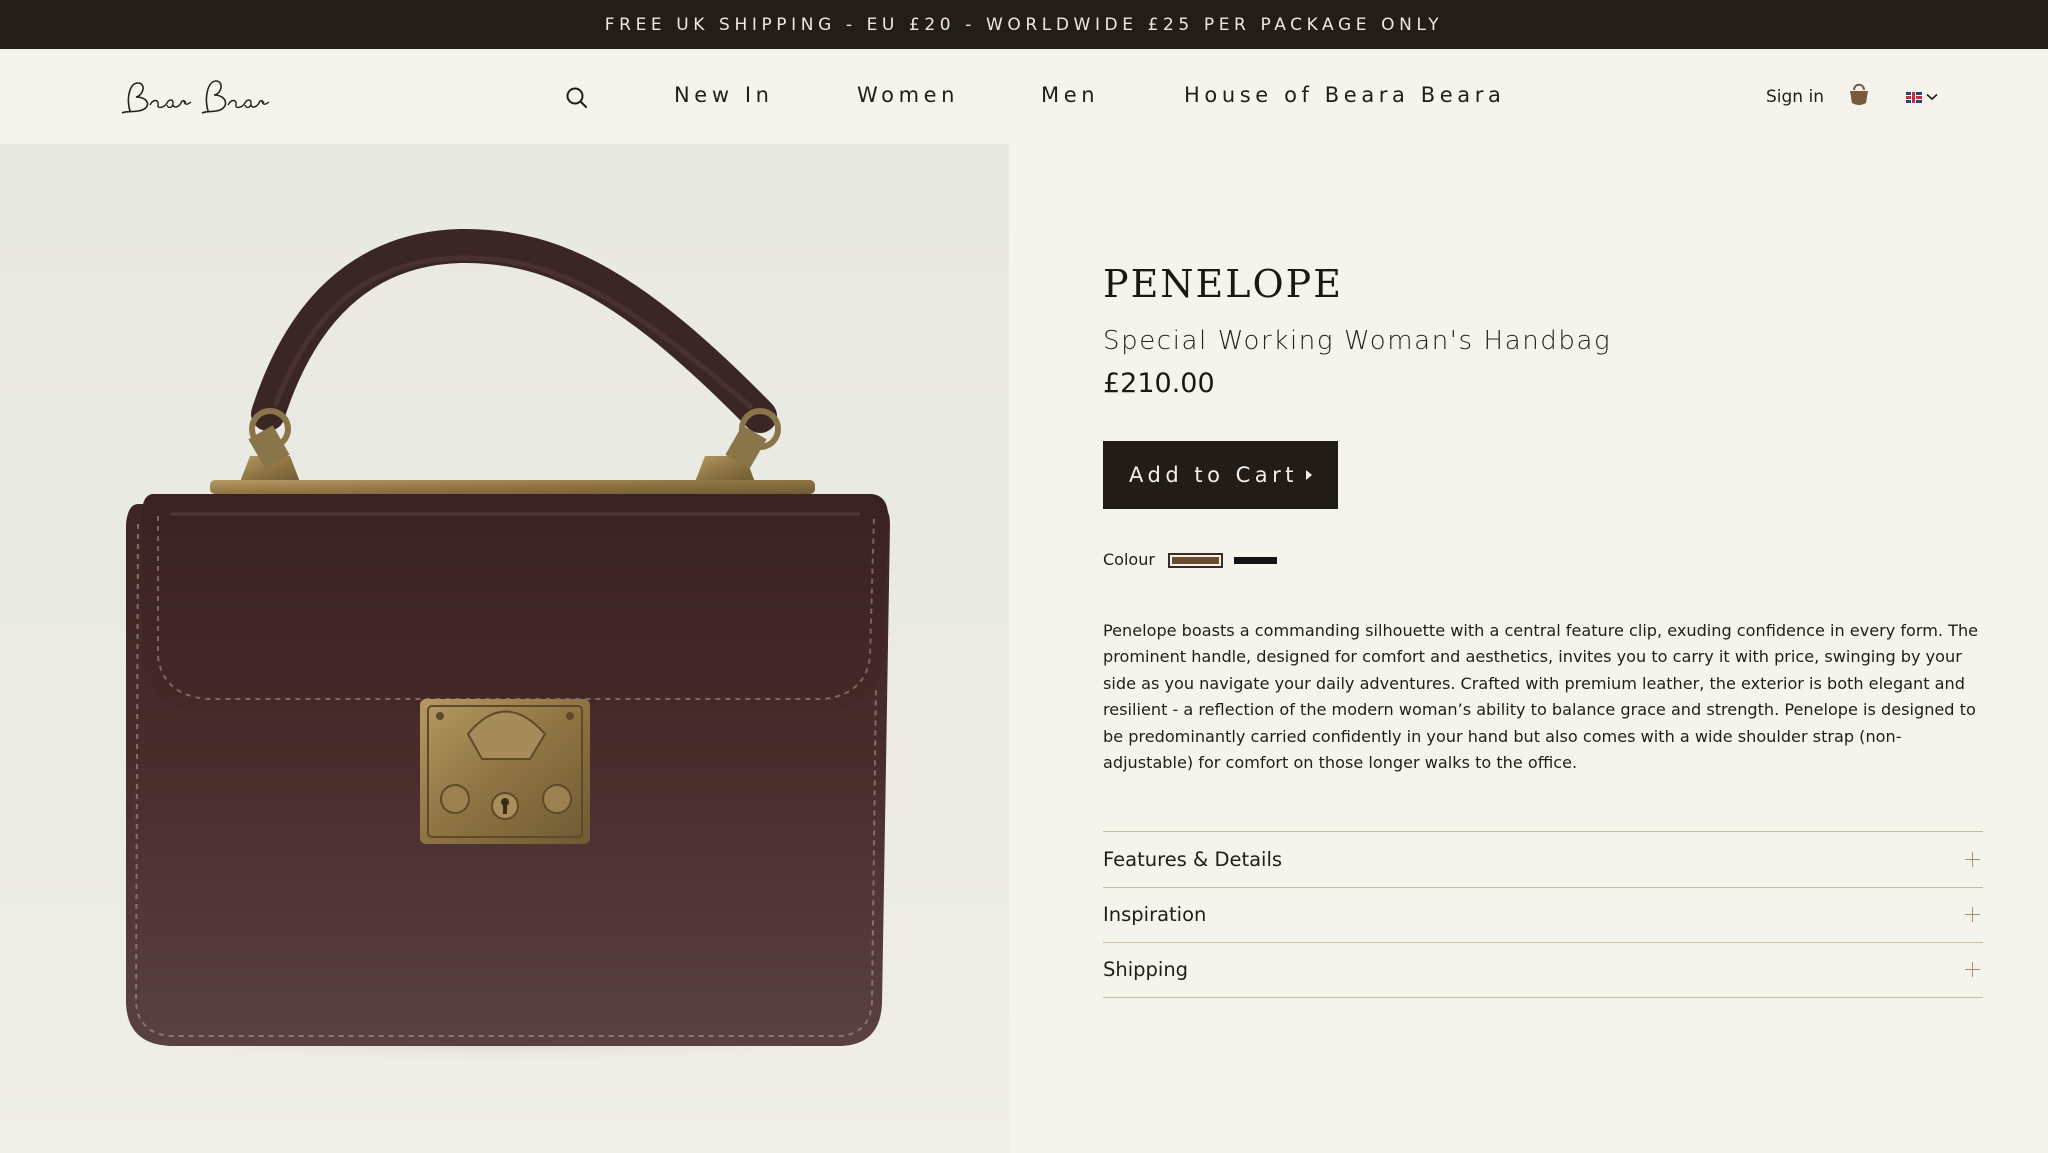  I want to click on logo, so click(200, 97).